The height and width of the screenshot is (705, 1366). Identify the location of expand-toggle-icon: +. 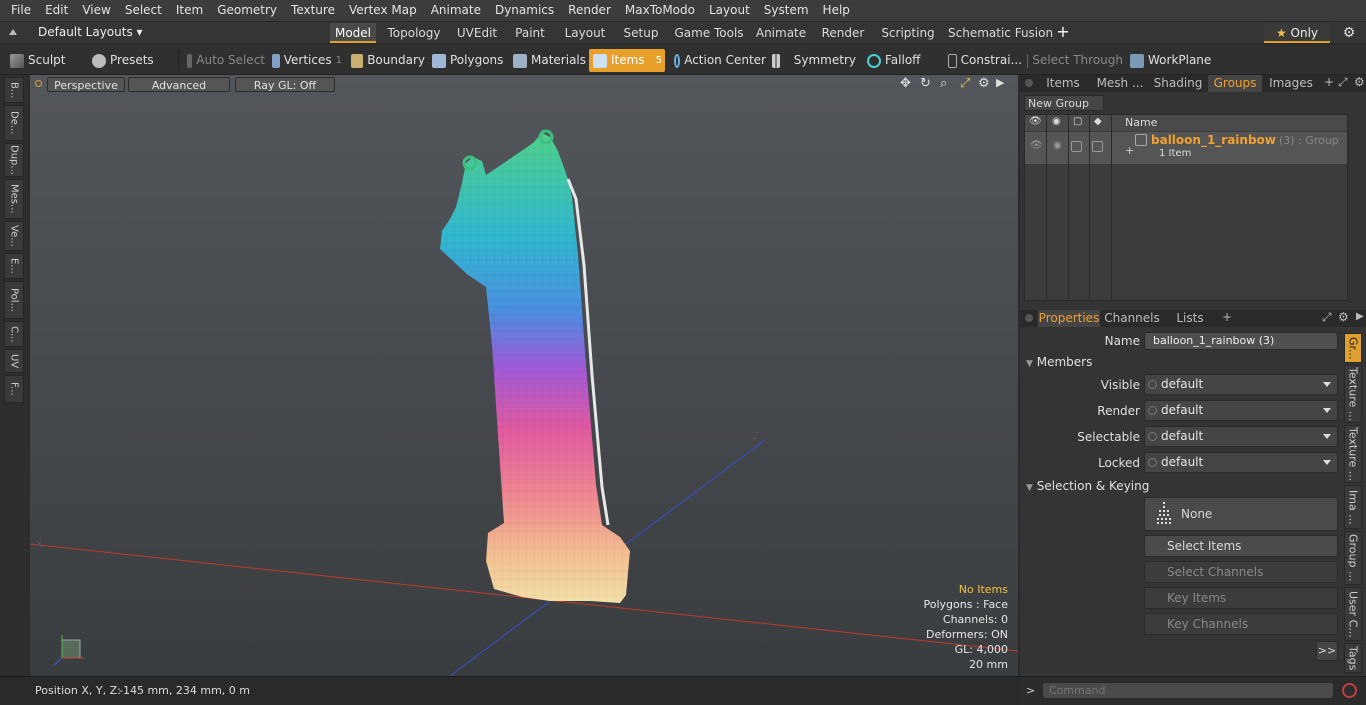
(1129, 150).